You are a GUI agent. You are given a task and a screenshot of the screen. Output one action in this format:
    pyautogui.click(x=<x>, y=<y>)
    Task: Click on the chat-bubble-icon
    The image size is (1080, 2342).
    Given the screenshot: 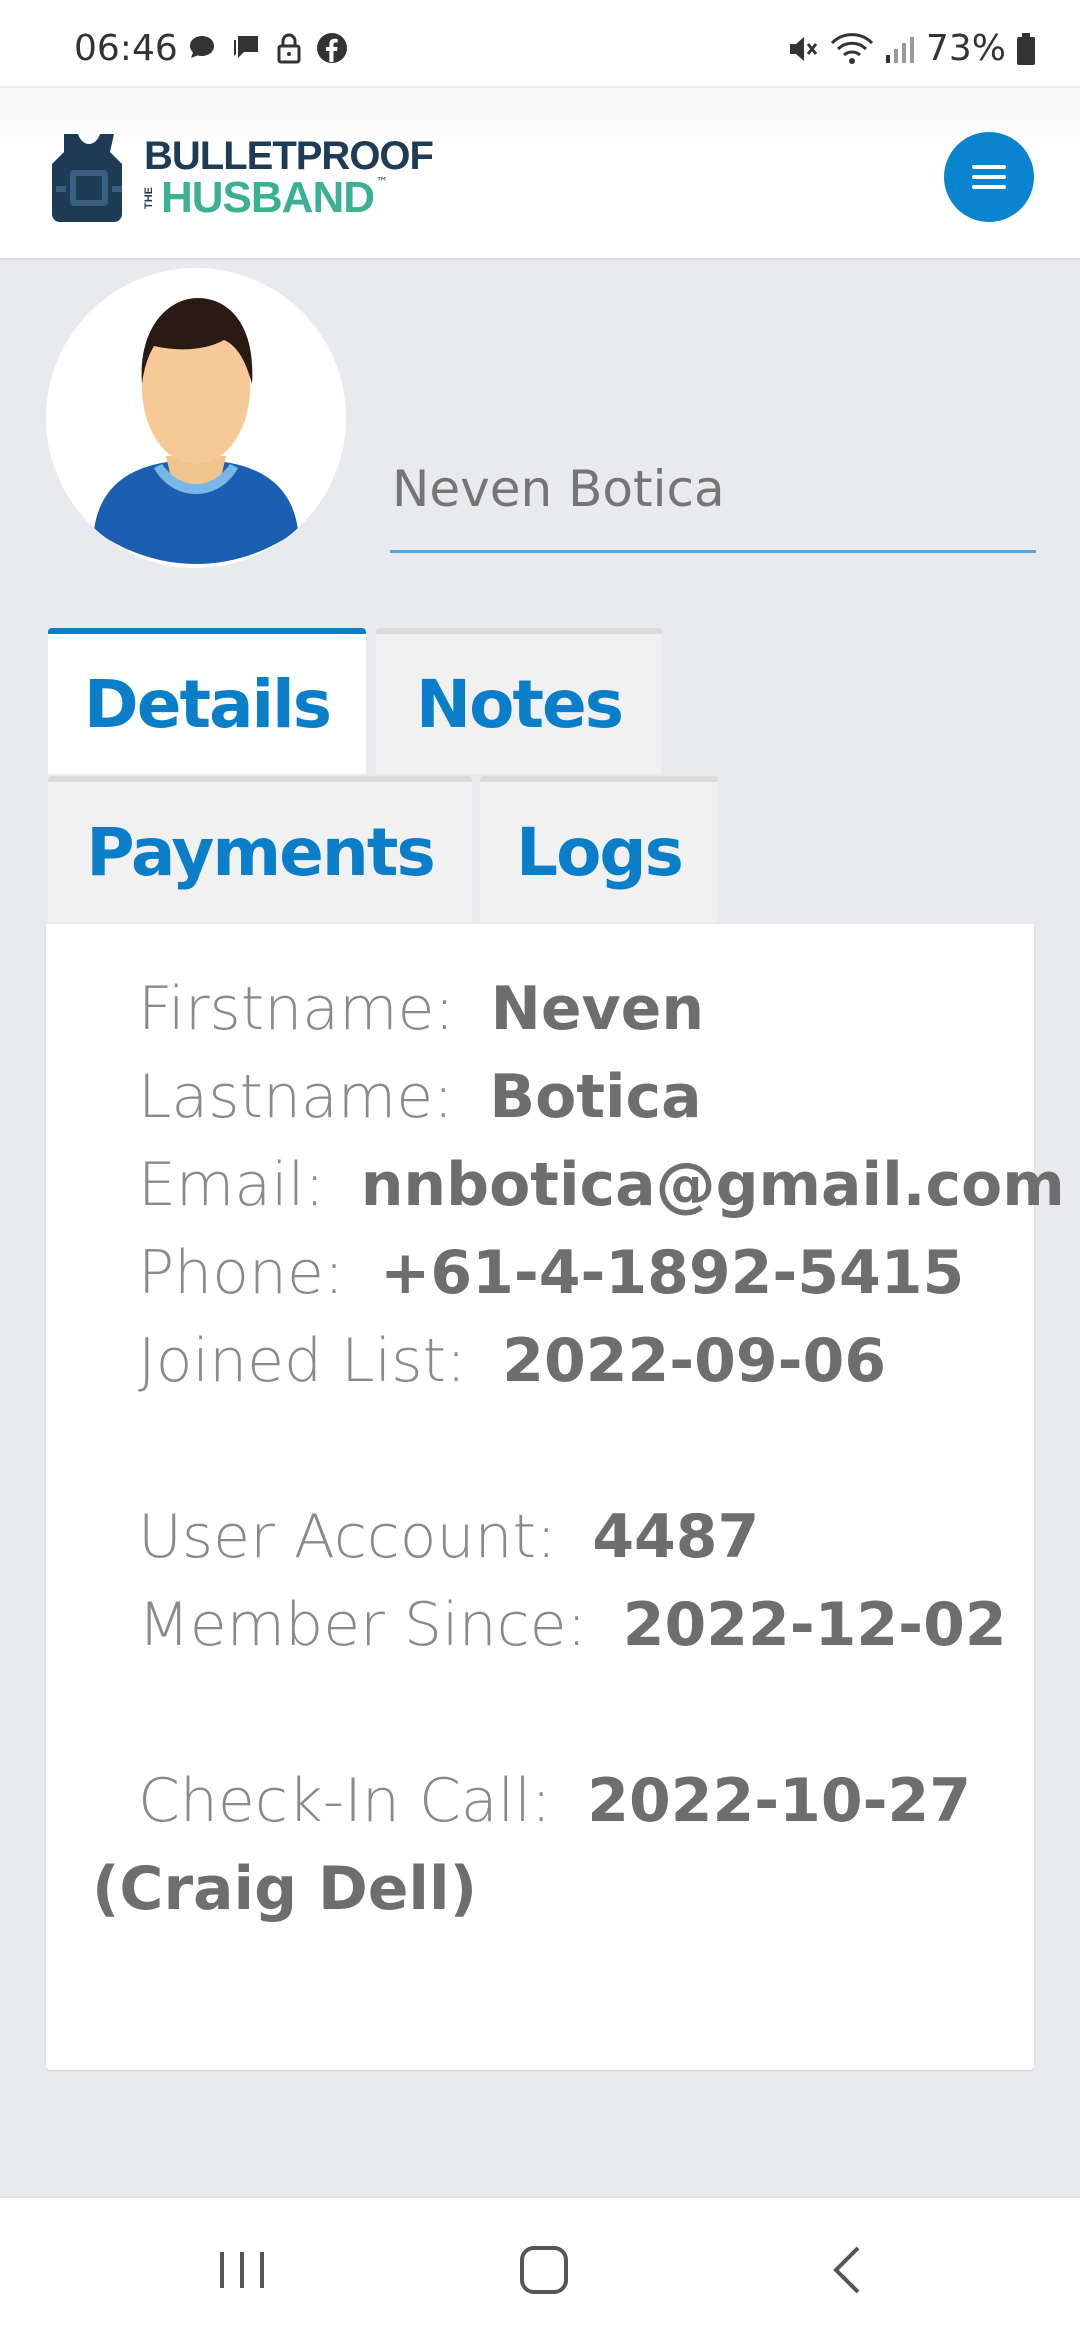 What is the action you would take?
    pyautogui.click(x=202, y=47)
    